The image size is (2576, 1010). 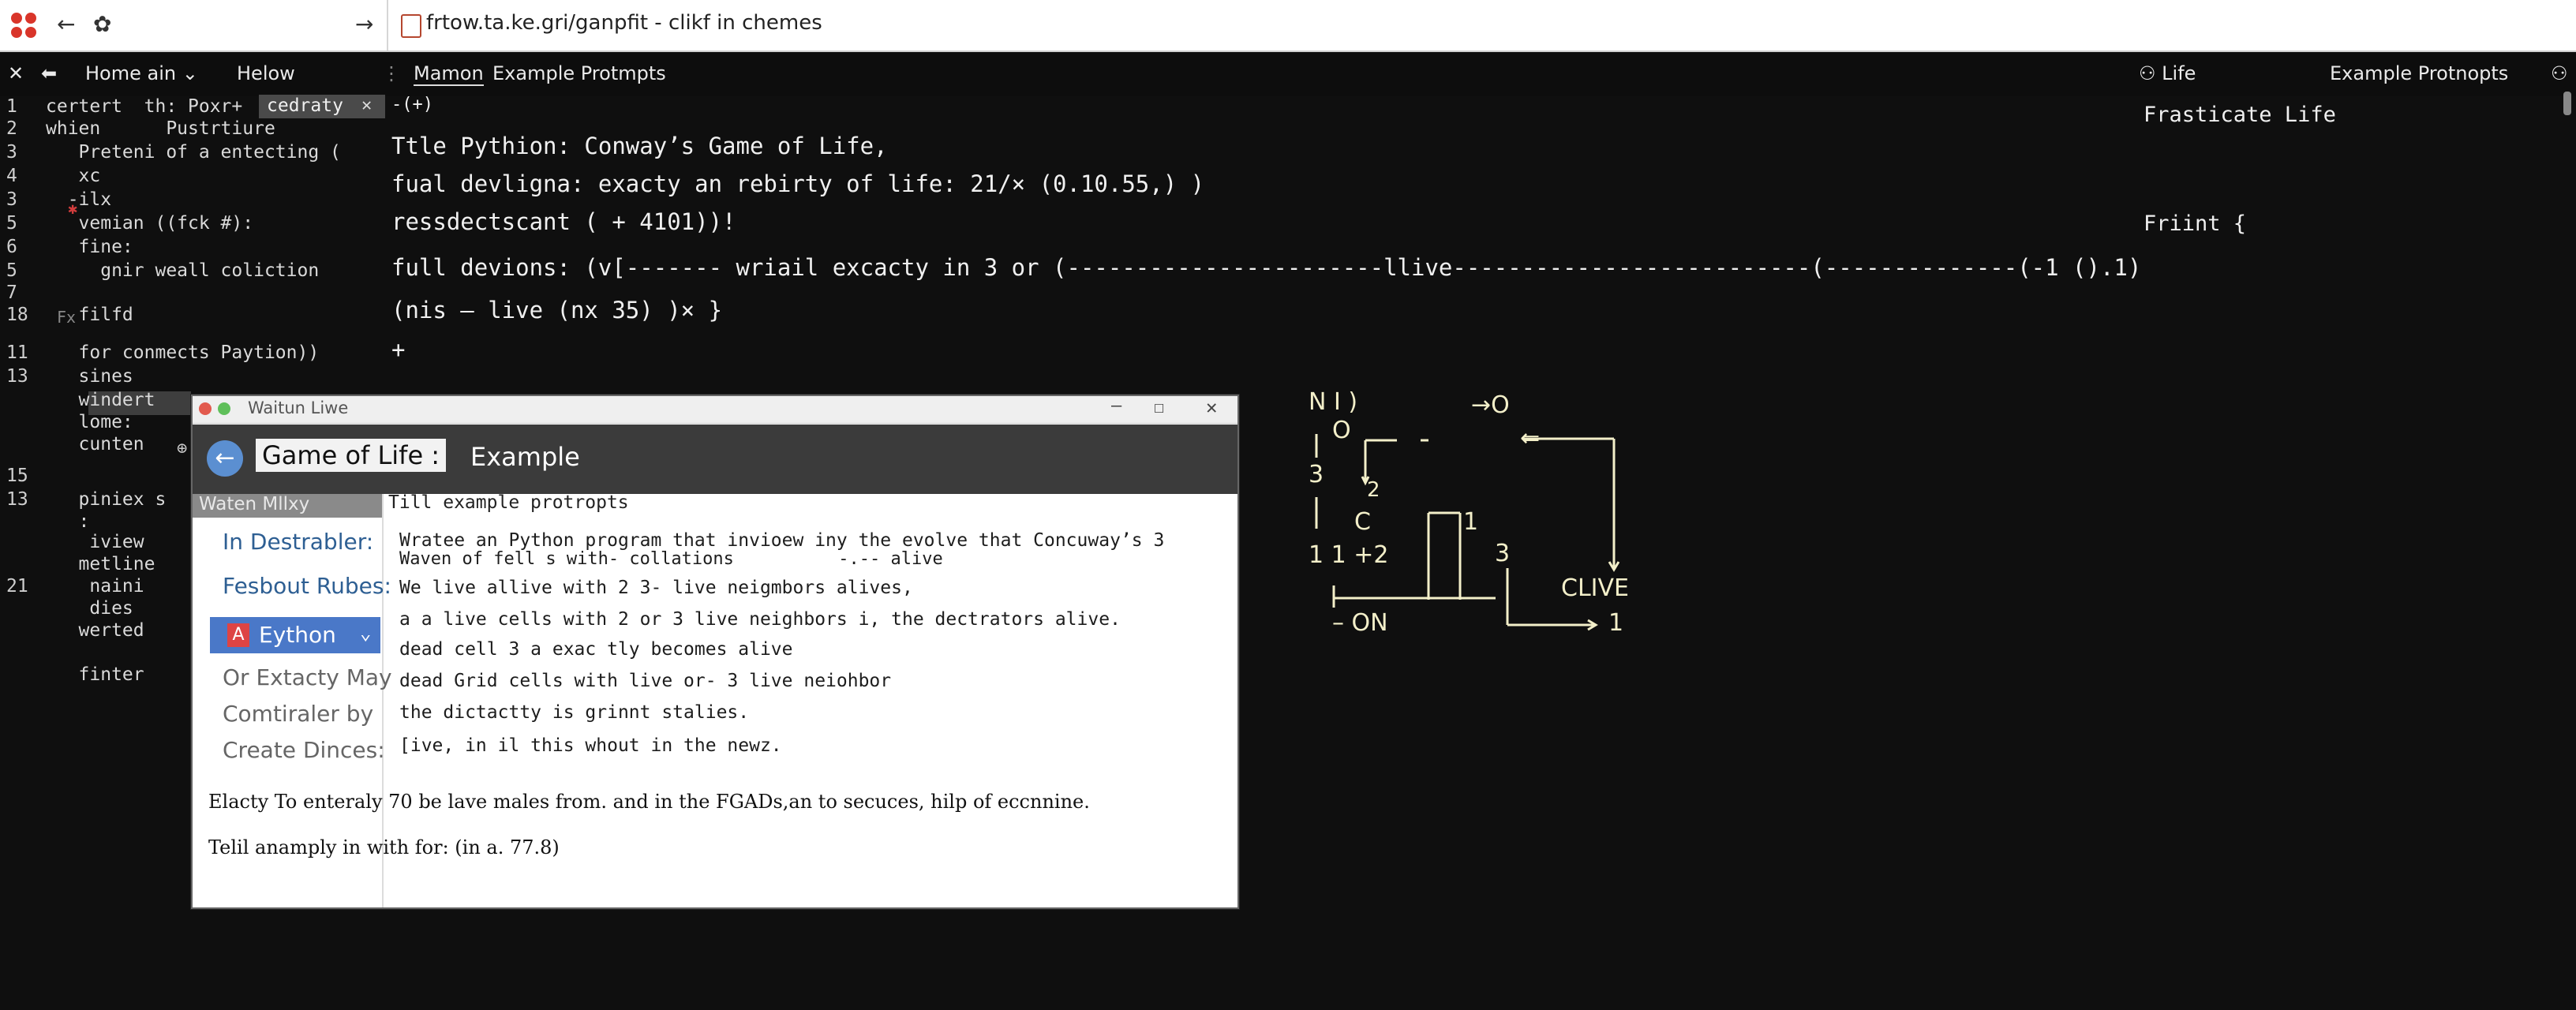 What do you see at coordinates (11, 176) in the screenshot?
I see `line-number: 4` at bounding box center [11, 176].